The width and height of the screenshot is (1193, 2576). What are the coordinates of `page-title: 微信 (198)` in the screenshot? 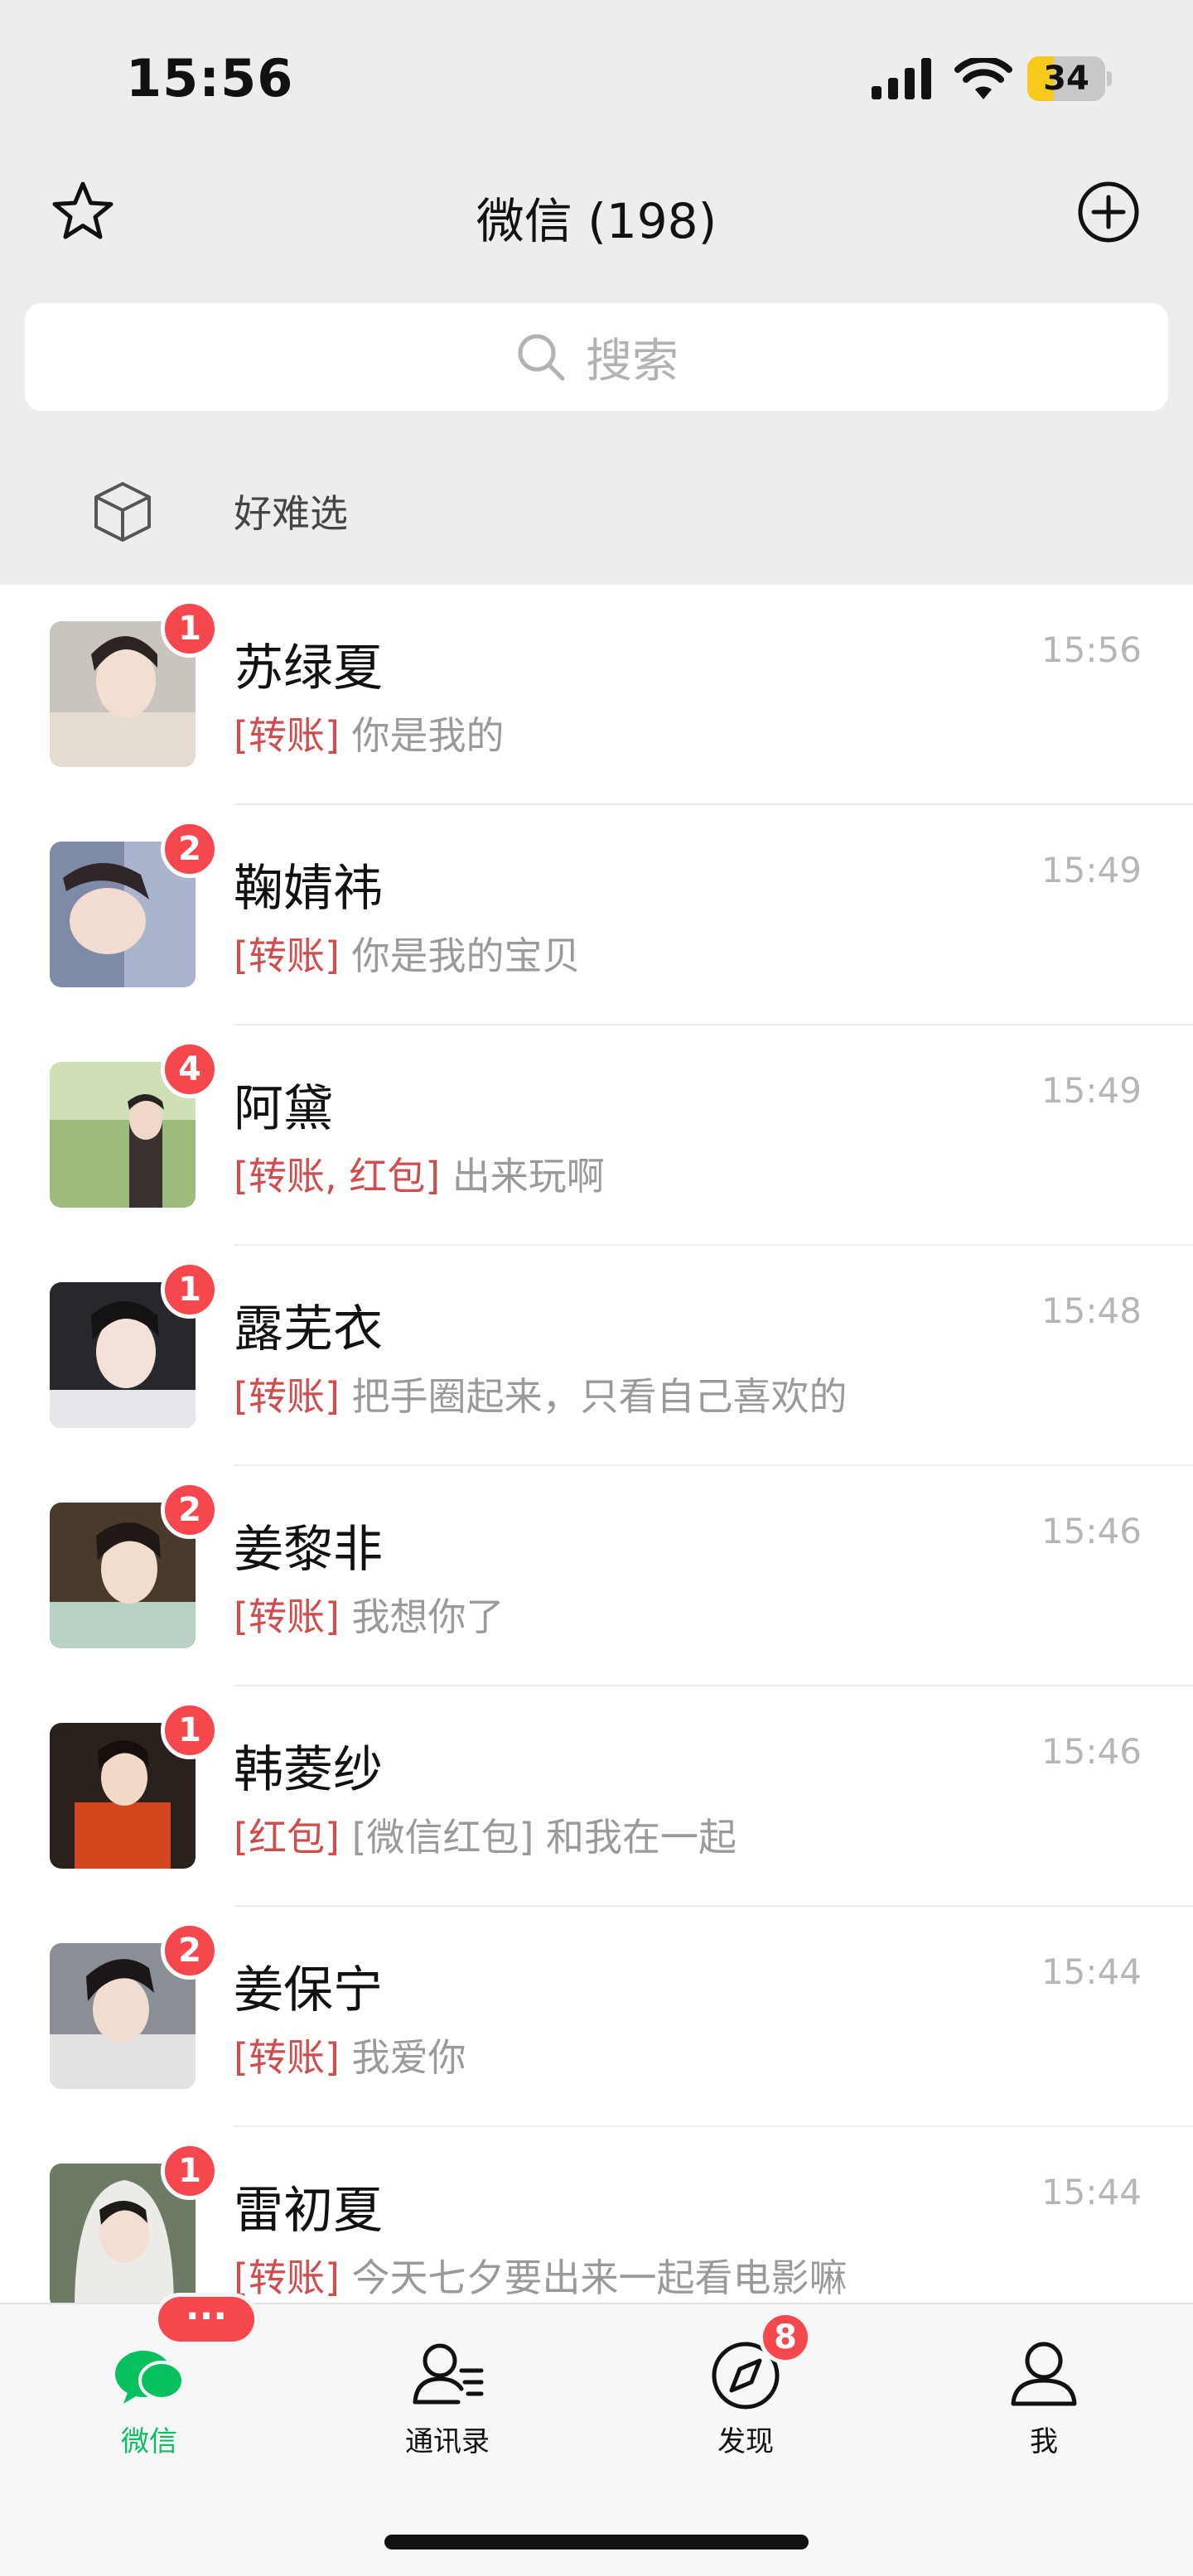 It's located at (596, 221).